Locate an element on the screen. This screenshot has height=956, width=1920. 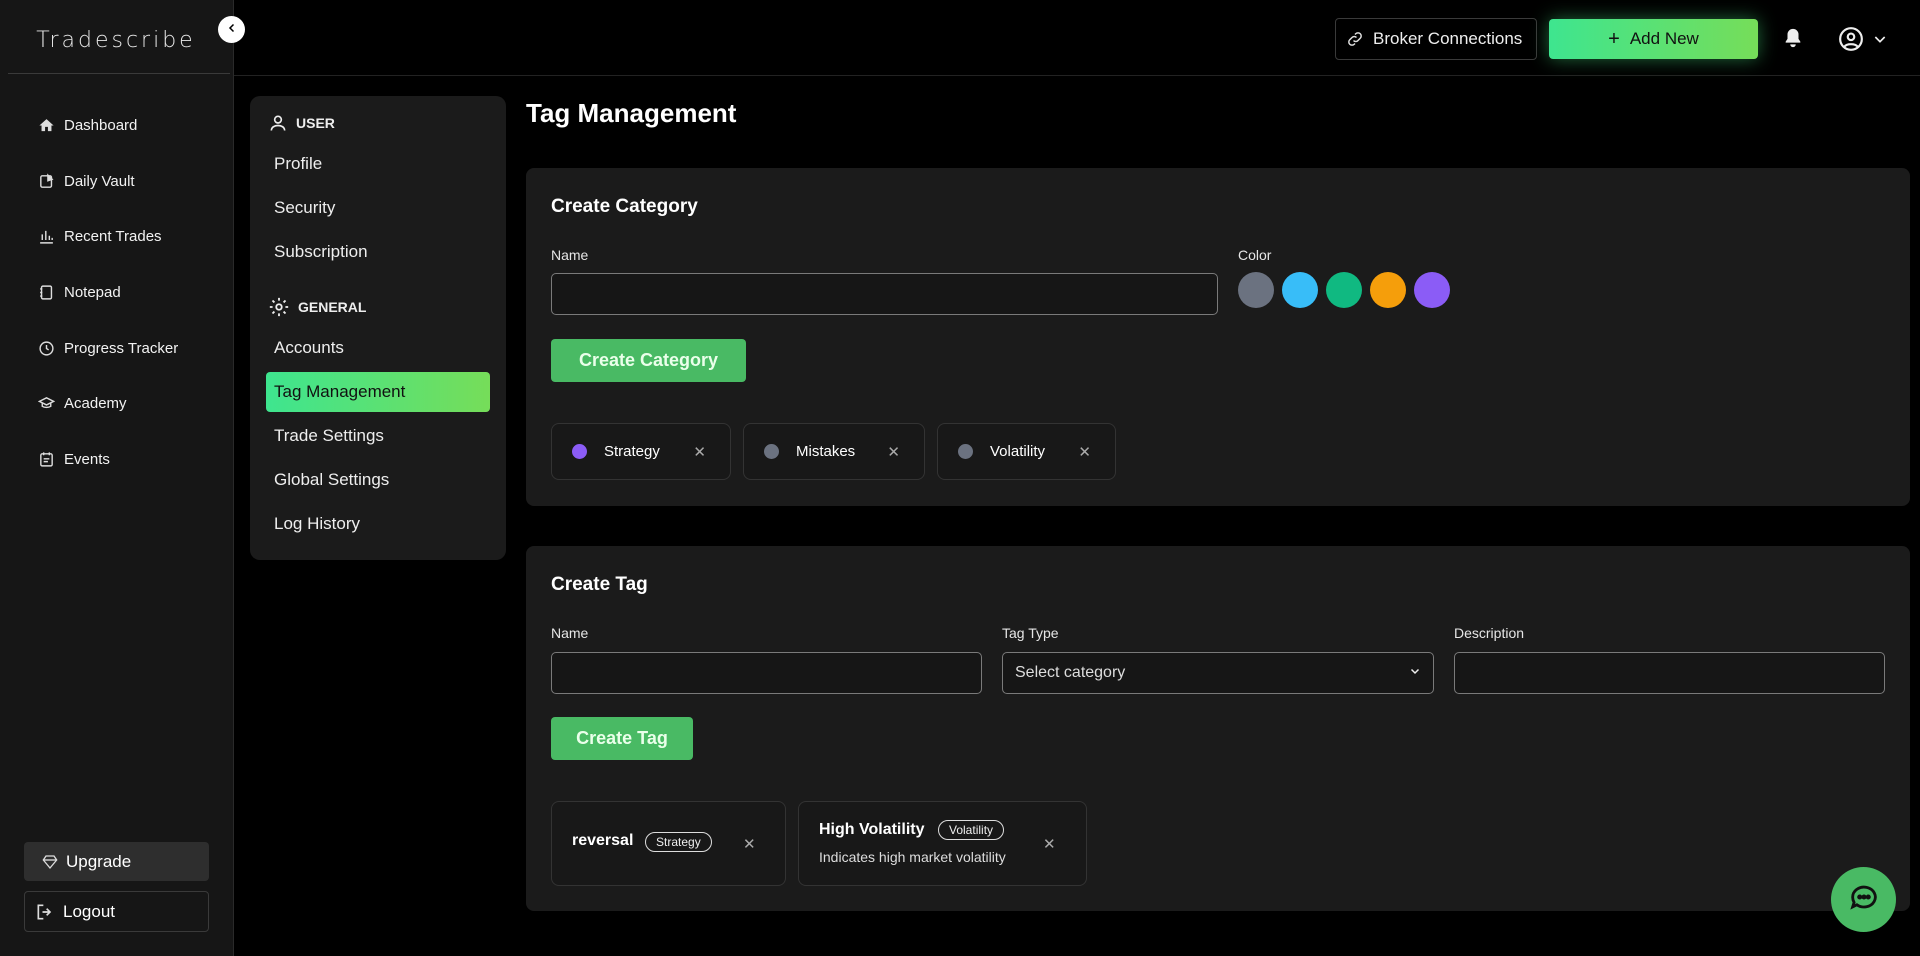
bell-icon is located at coordinates (1793, 40).